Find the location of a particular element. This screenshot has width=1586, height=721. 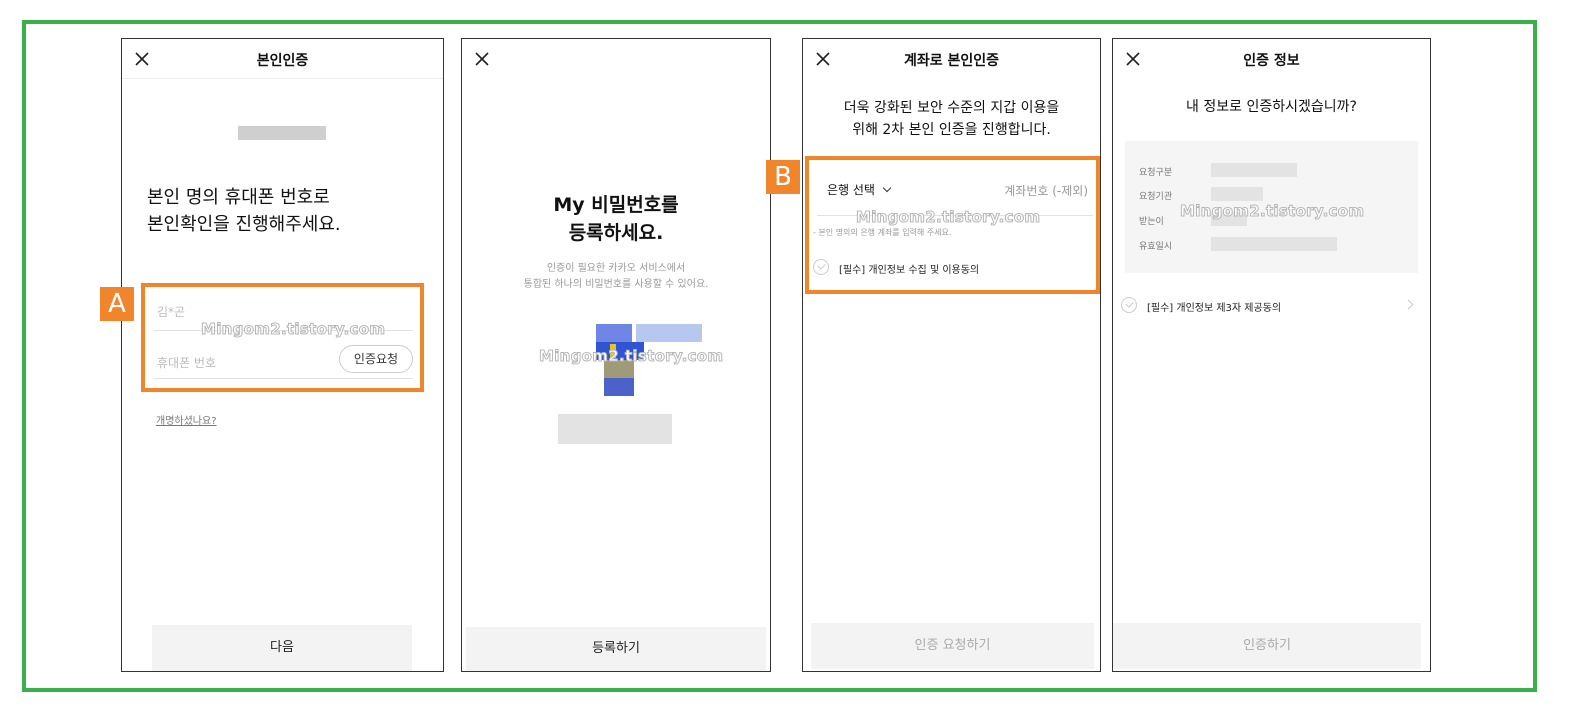

header: 본인인증 is located at coordinates (282, 59).